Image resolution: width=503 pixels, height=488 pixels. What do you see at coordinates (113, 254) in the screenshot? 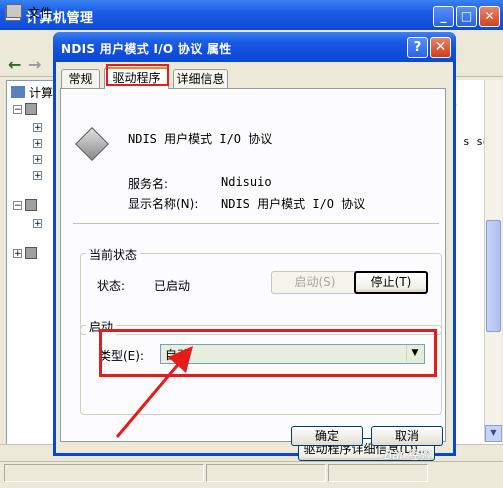
I see `status-group-label: 当前状态` at bounding box center [113, 254].